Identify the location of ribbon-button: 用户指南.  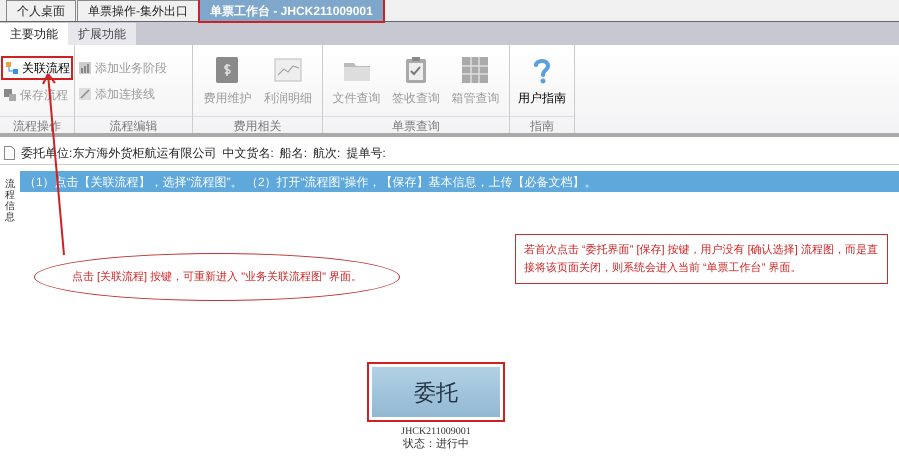
(542, 80).